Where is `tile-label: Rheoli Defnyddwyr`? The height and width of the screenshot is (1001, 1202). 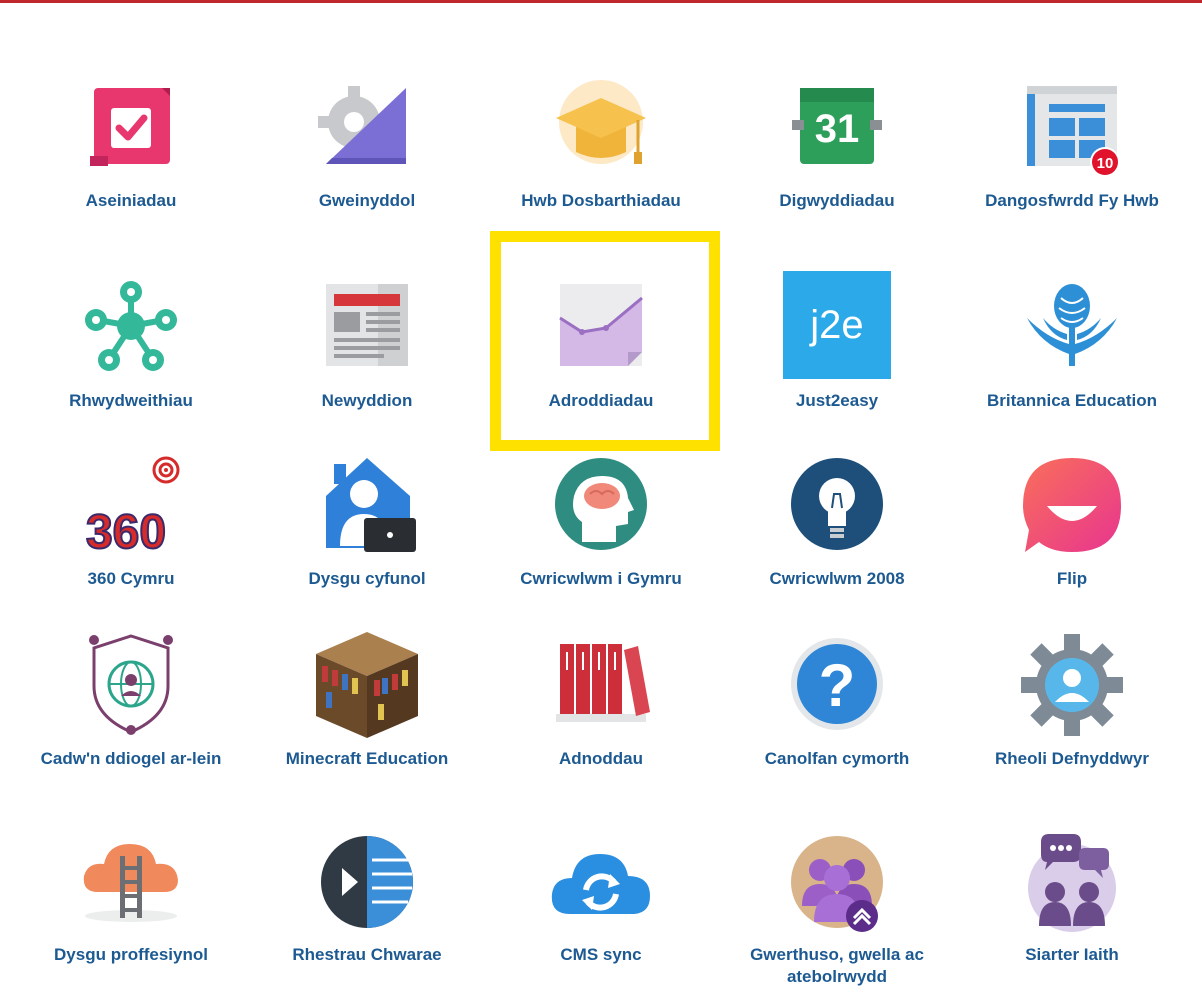
tile-label: Rheoli Defnyddwyr is located at coordinates (1072, 758).